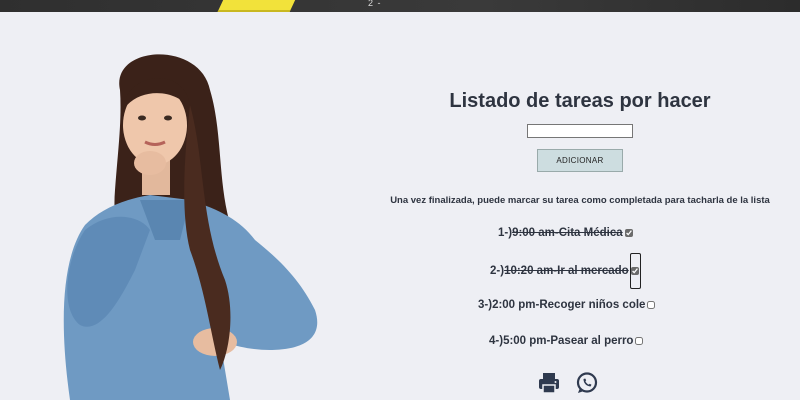 This screenshot has height=400, width=800. Describe the element at coordinates (580, 101) in the screenshot. I see `page-title: Listado de tareas por hacer` at that location.